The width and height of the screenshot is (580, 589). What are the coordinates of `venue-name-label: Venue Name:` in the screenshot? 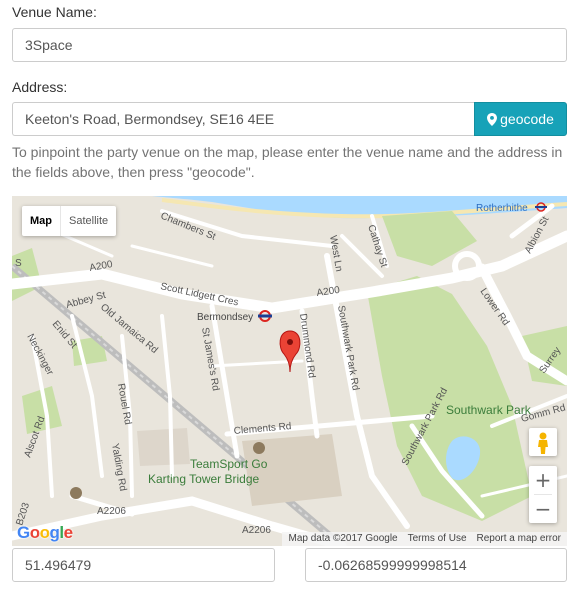 It's located at (54, 12).